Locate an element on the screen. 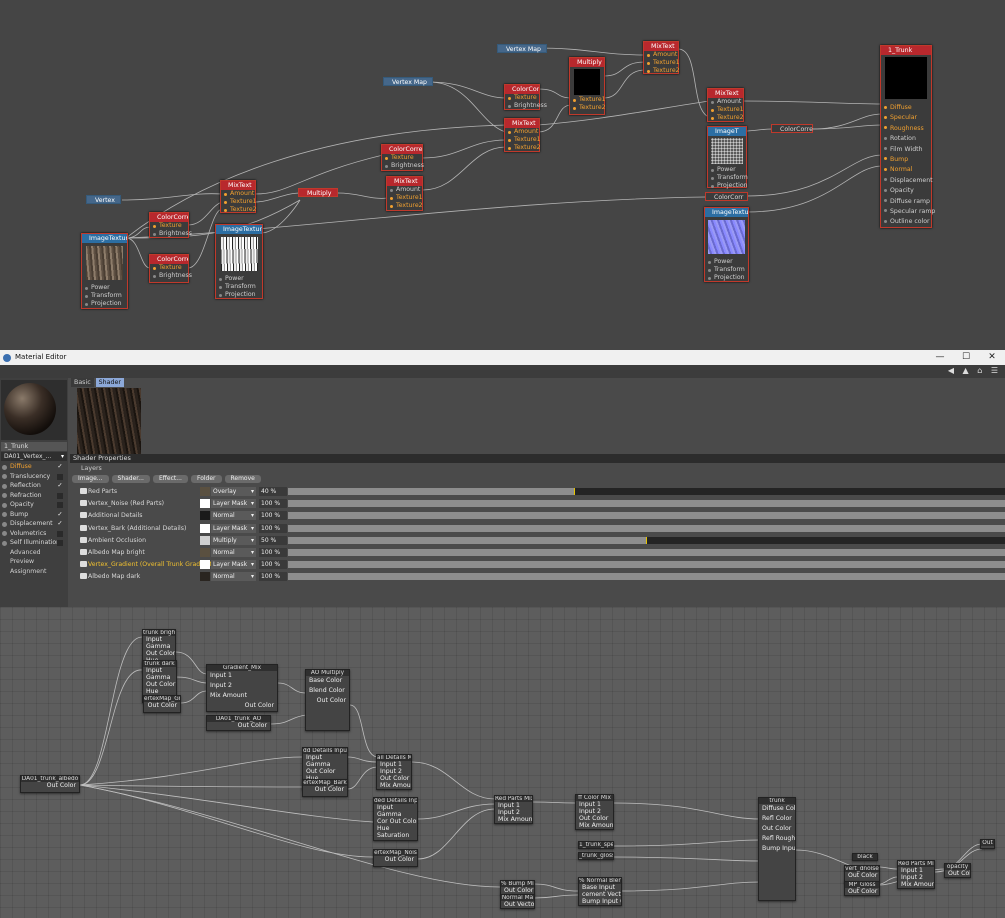  node-vertex-bark: ertexMap_Bark Out Color is located at coordinates (325, 788).